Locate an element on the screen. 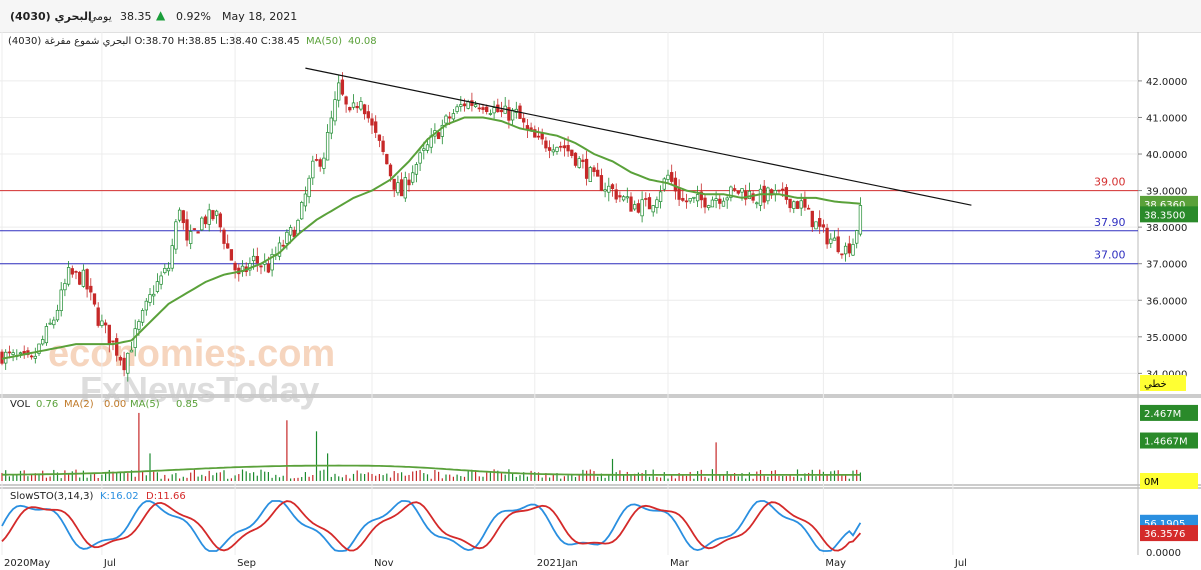  level-label: 37.00 is located at coordinates (1110, 255).